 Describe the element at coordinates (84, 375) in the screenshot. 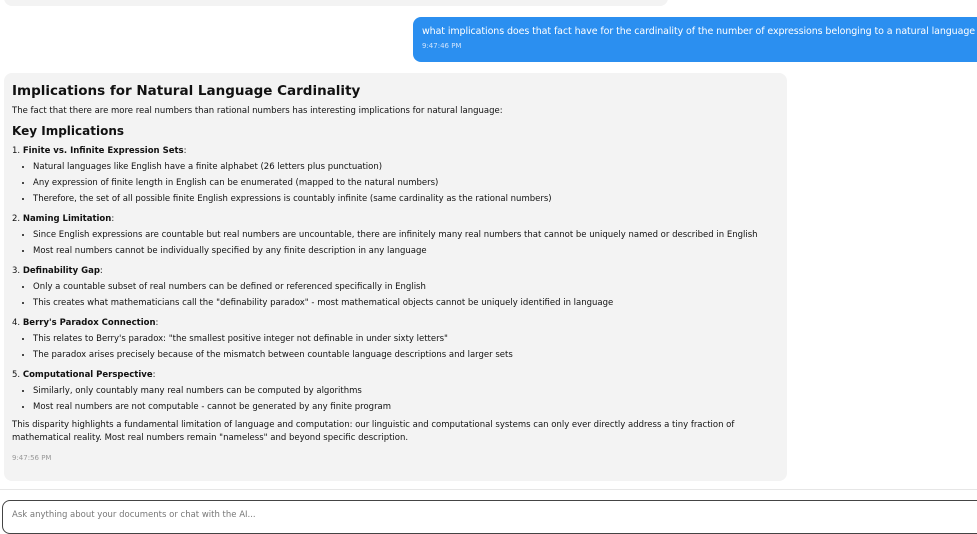

I see `section-heading: 5. Computational Perspective:` at that location.